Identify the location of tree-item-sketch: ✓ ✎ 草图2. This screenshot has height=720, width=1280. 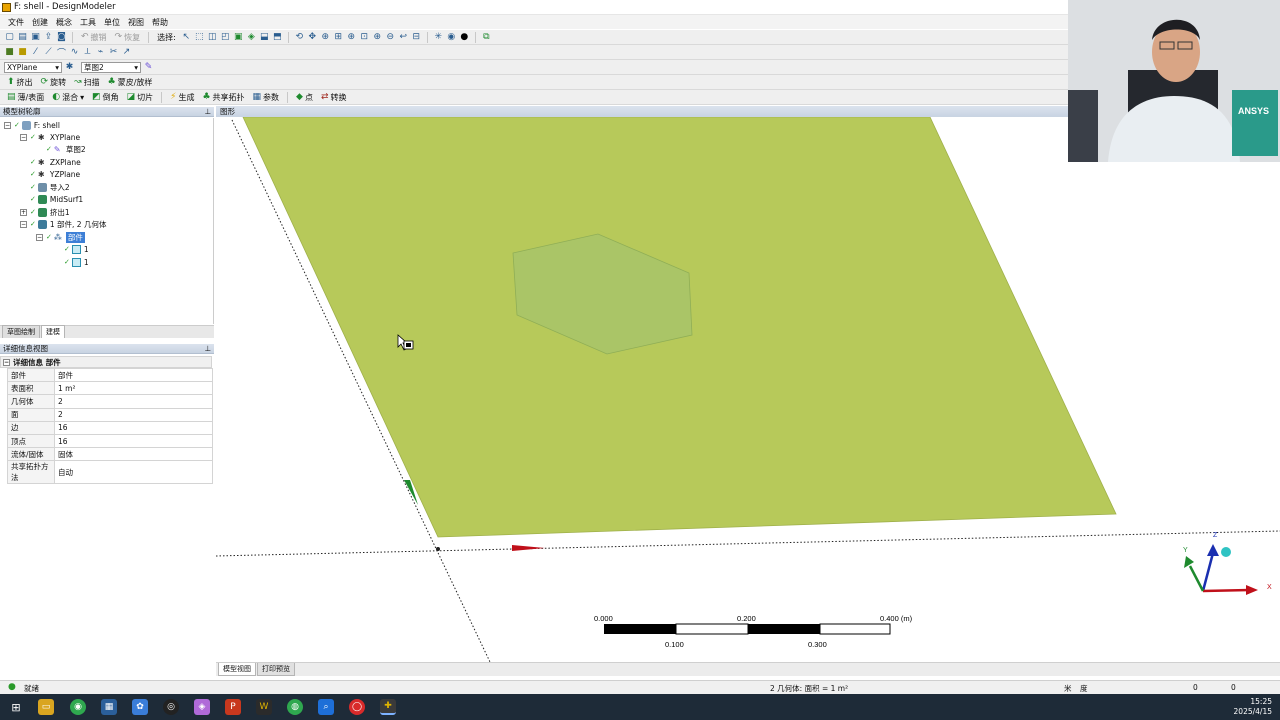
(66, 149).